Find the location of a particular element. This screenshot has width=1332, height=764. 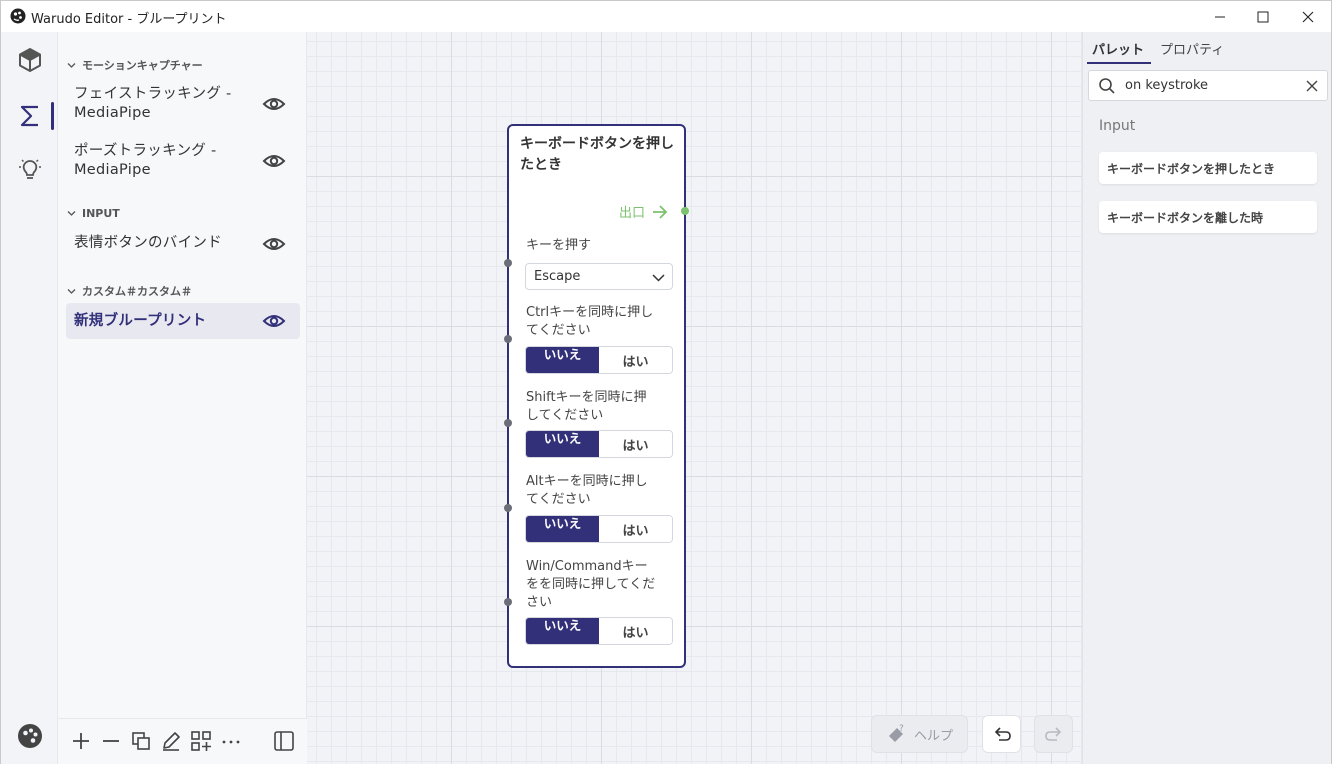

undo-icon is located at coordinates (1002, 734).